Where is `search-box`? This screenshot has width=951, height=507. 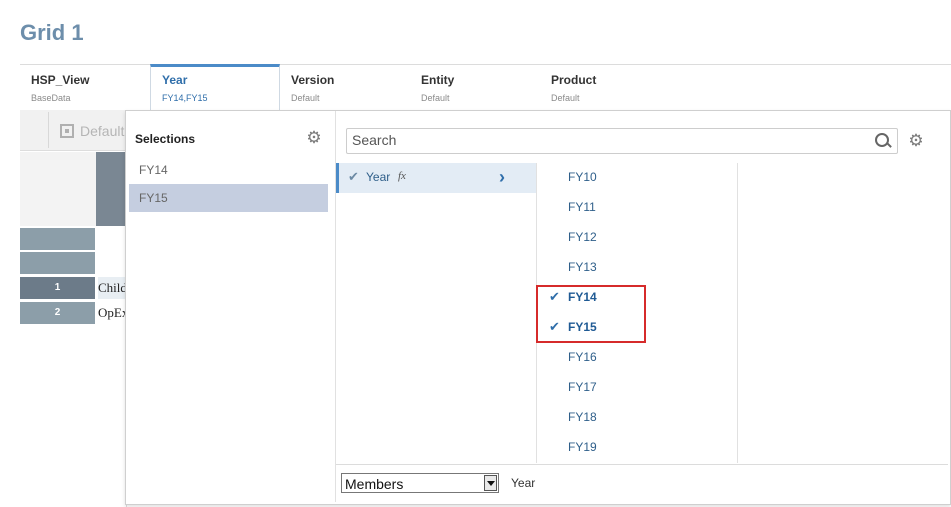 search-box is located at coordinates (622, 141).